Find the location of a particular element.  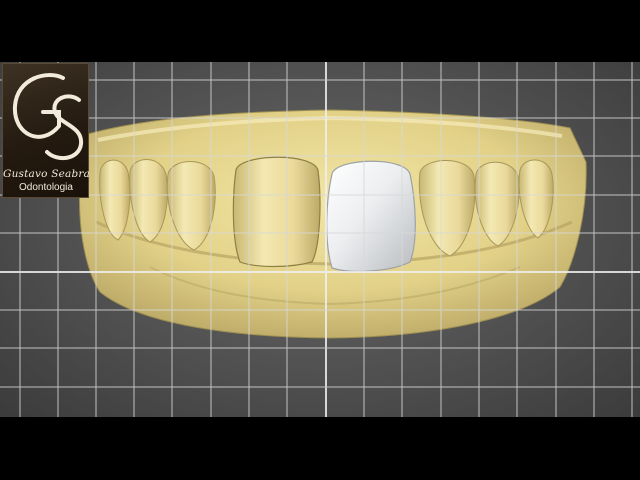

brand-logo: Gustavo Seabra Odontologia is located at coordinates (46, 130).